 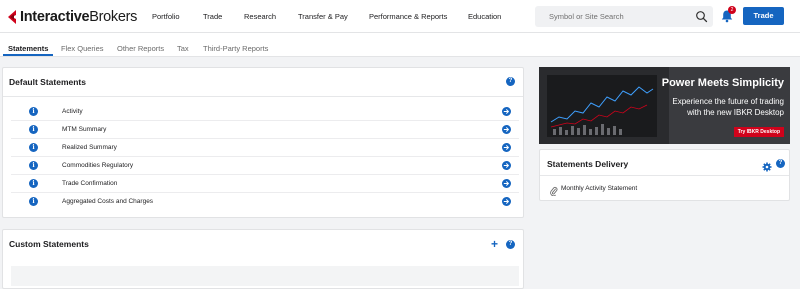 What do you see at coordinates (728, 101) in the screenshot?
I see `banner-subtitle-line1: Experience the future of trading` at bounding box center [728, 101].